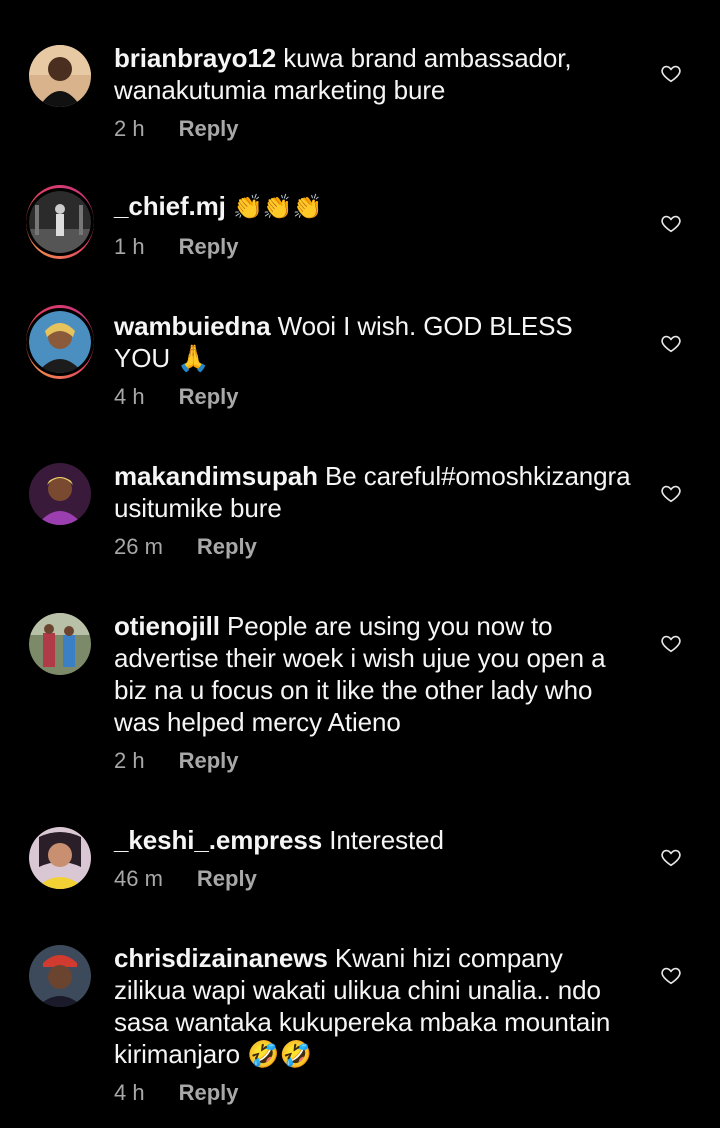  What do you see at coordinates (138, 546) in the screenshot?
I see `comment-time: 26 m` at bounding box center [138, 546].